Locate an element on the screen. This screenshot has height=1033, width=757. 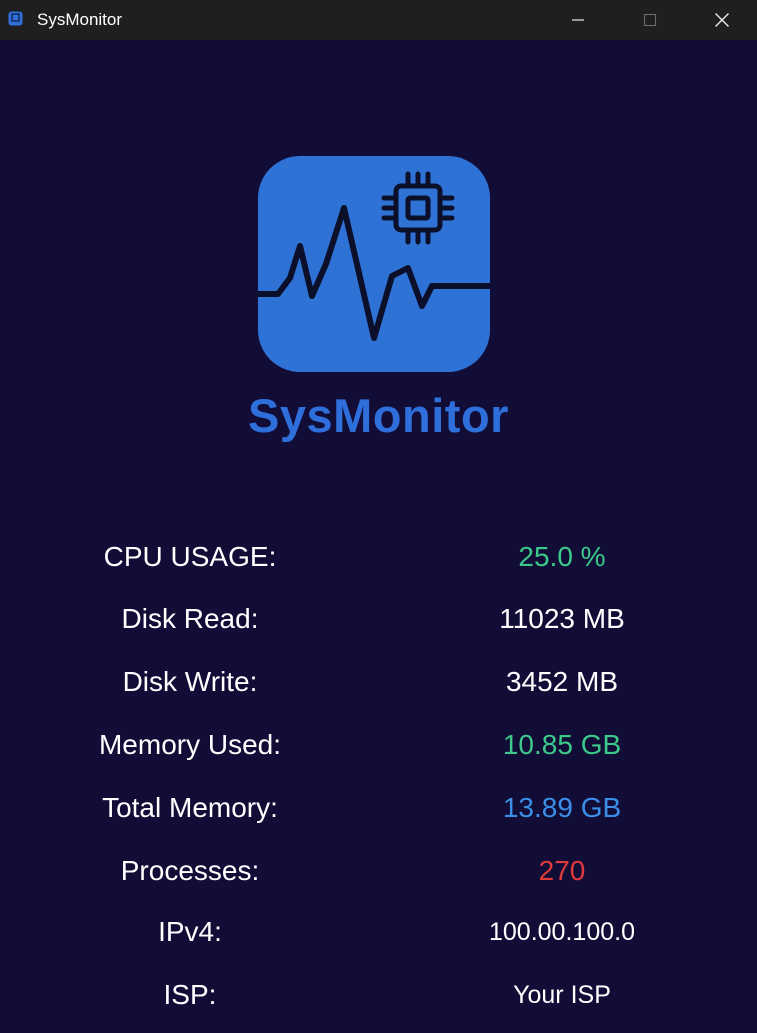
window-title: SysMonitor is located at coordinates (80, 19).